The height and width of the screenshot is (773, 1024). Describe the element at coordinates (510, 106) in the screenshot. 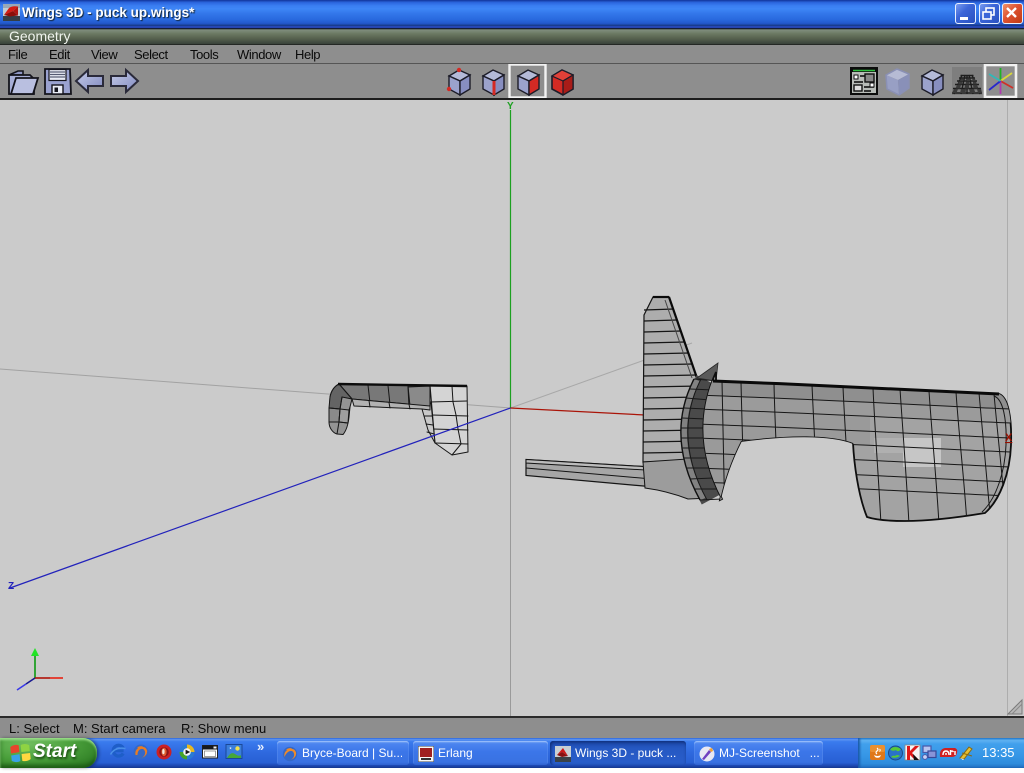

I see `svg-text: Y` at that location.